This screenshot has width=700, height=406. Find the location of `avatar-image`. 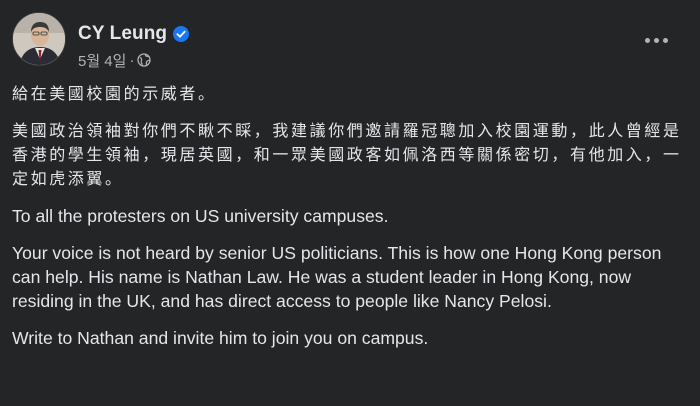

avatar-image is located at coordinates (39, 39).